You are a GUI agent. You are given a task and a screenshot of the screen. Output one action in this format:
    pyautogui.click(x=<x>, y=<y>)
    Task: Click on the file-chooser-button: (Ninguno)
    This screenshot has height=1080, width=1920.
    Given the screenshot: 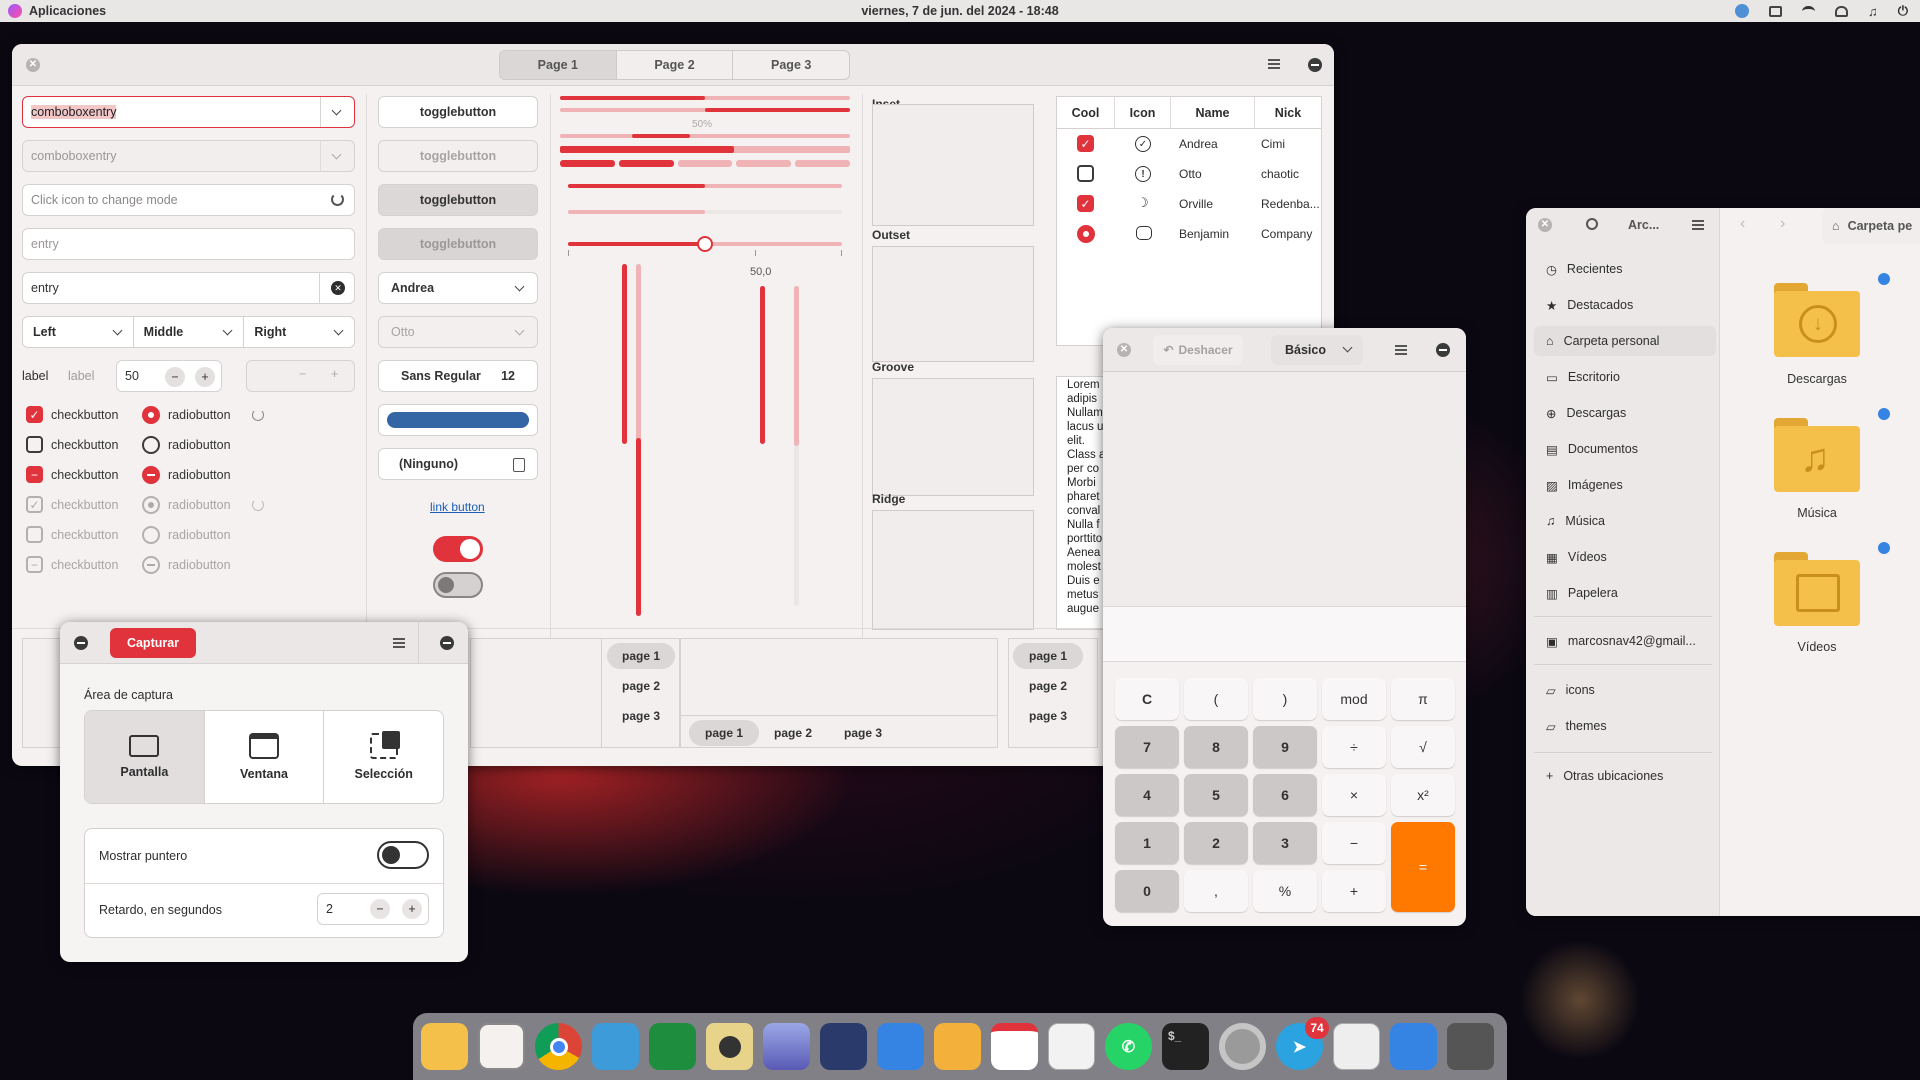 What is the action you would take?
    pyautogui.click(x=458, y=464)
    